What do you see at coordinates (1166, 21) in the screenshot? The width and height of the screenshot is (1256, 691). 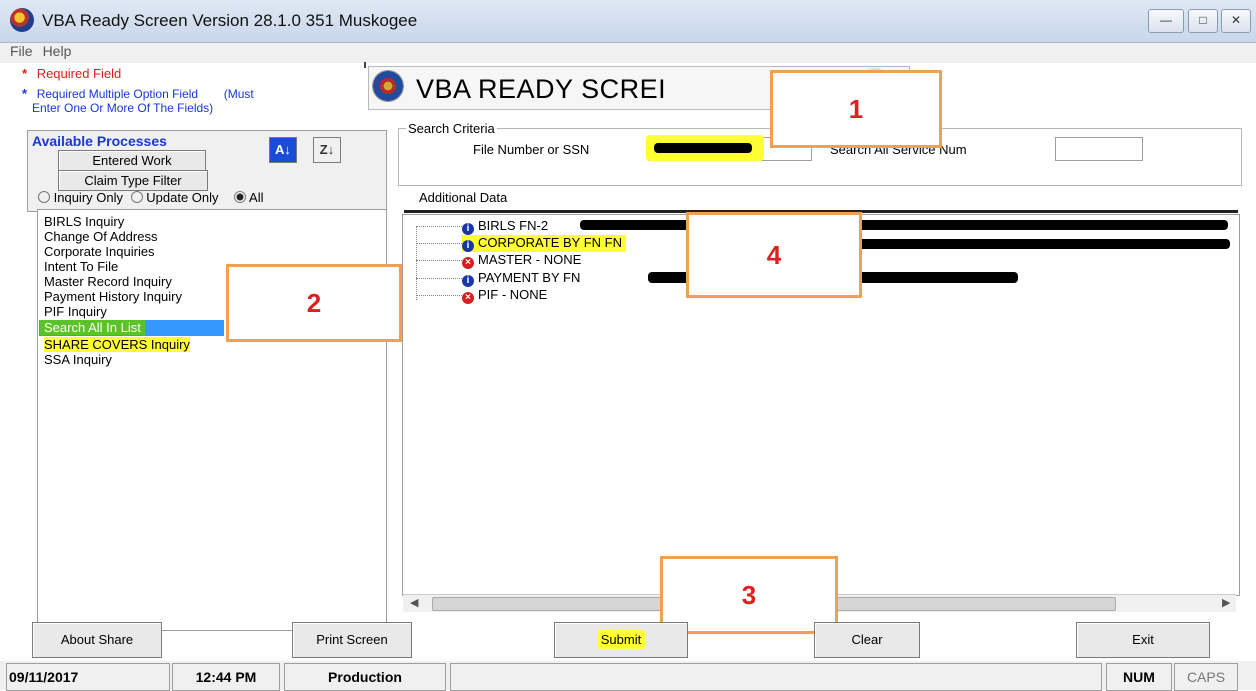 I see `minimize-button: —` at bounding box center [1166, 21].